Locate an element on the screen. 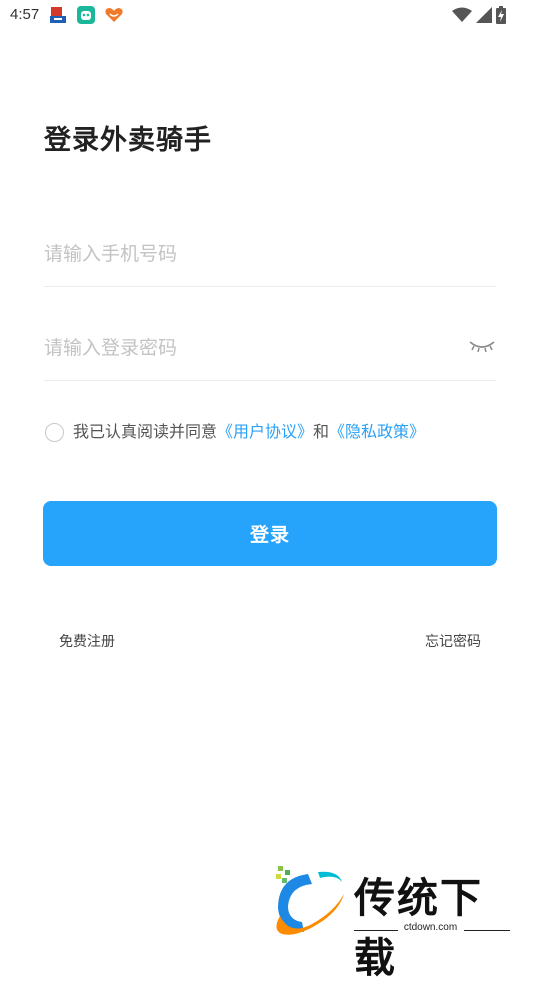 The width and height of the screenshot is (540, 984). heart-app-icon is located at coordinates (114, 15).